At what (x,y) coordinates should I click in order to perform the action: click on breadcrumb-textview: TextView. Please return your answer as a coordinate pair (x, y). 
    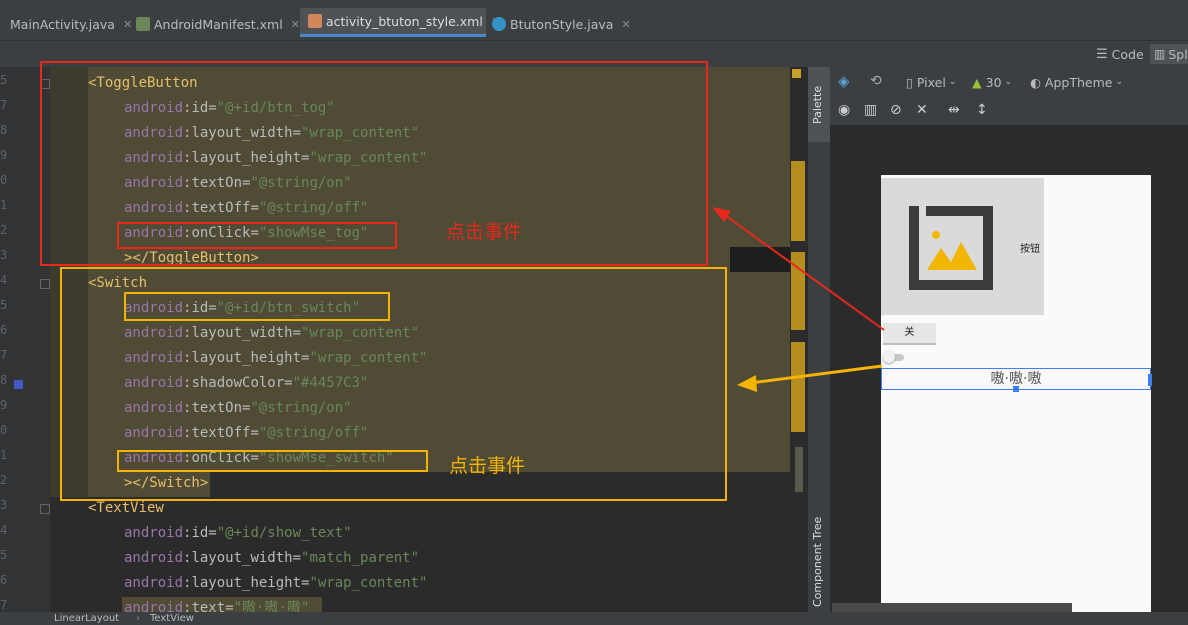
    Looking at the image, I should click on (172, 619).